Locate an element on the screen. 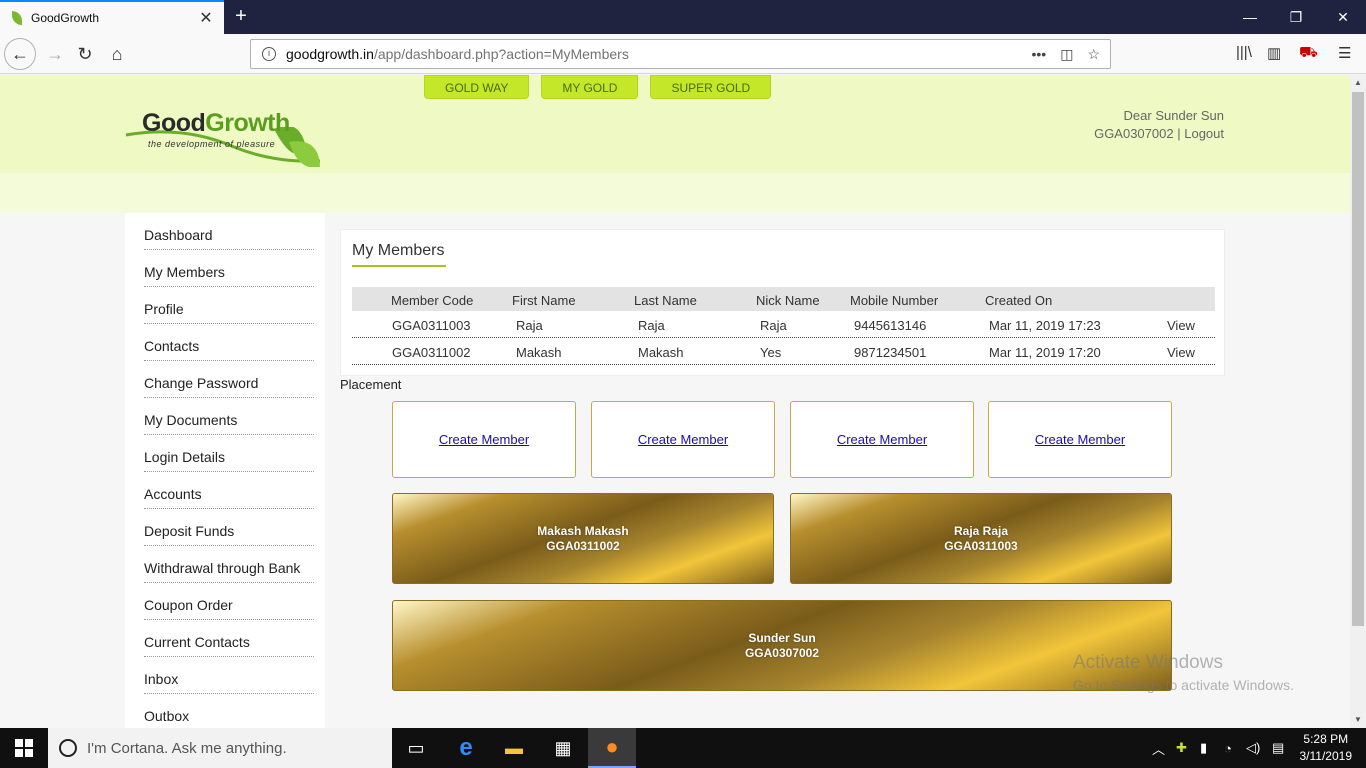 This screenshot has height=768, width=1366. top-nav: GOLD WAY MY GOLD SUPER GOLD is located at coordinates (598, 87).